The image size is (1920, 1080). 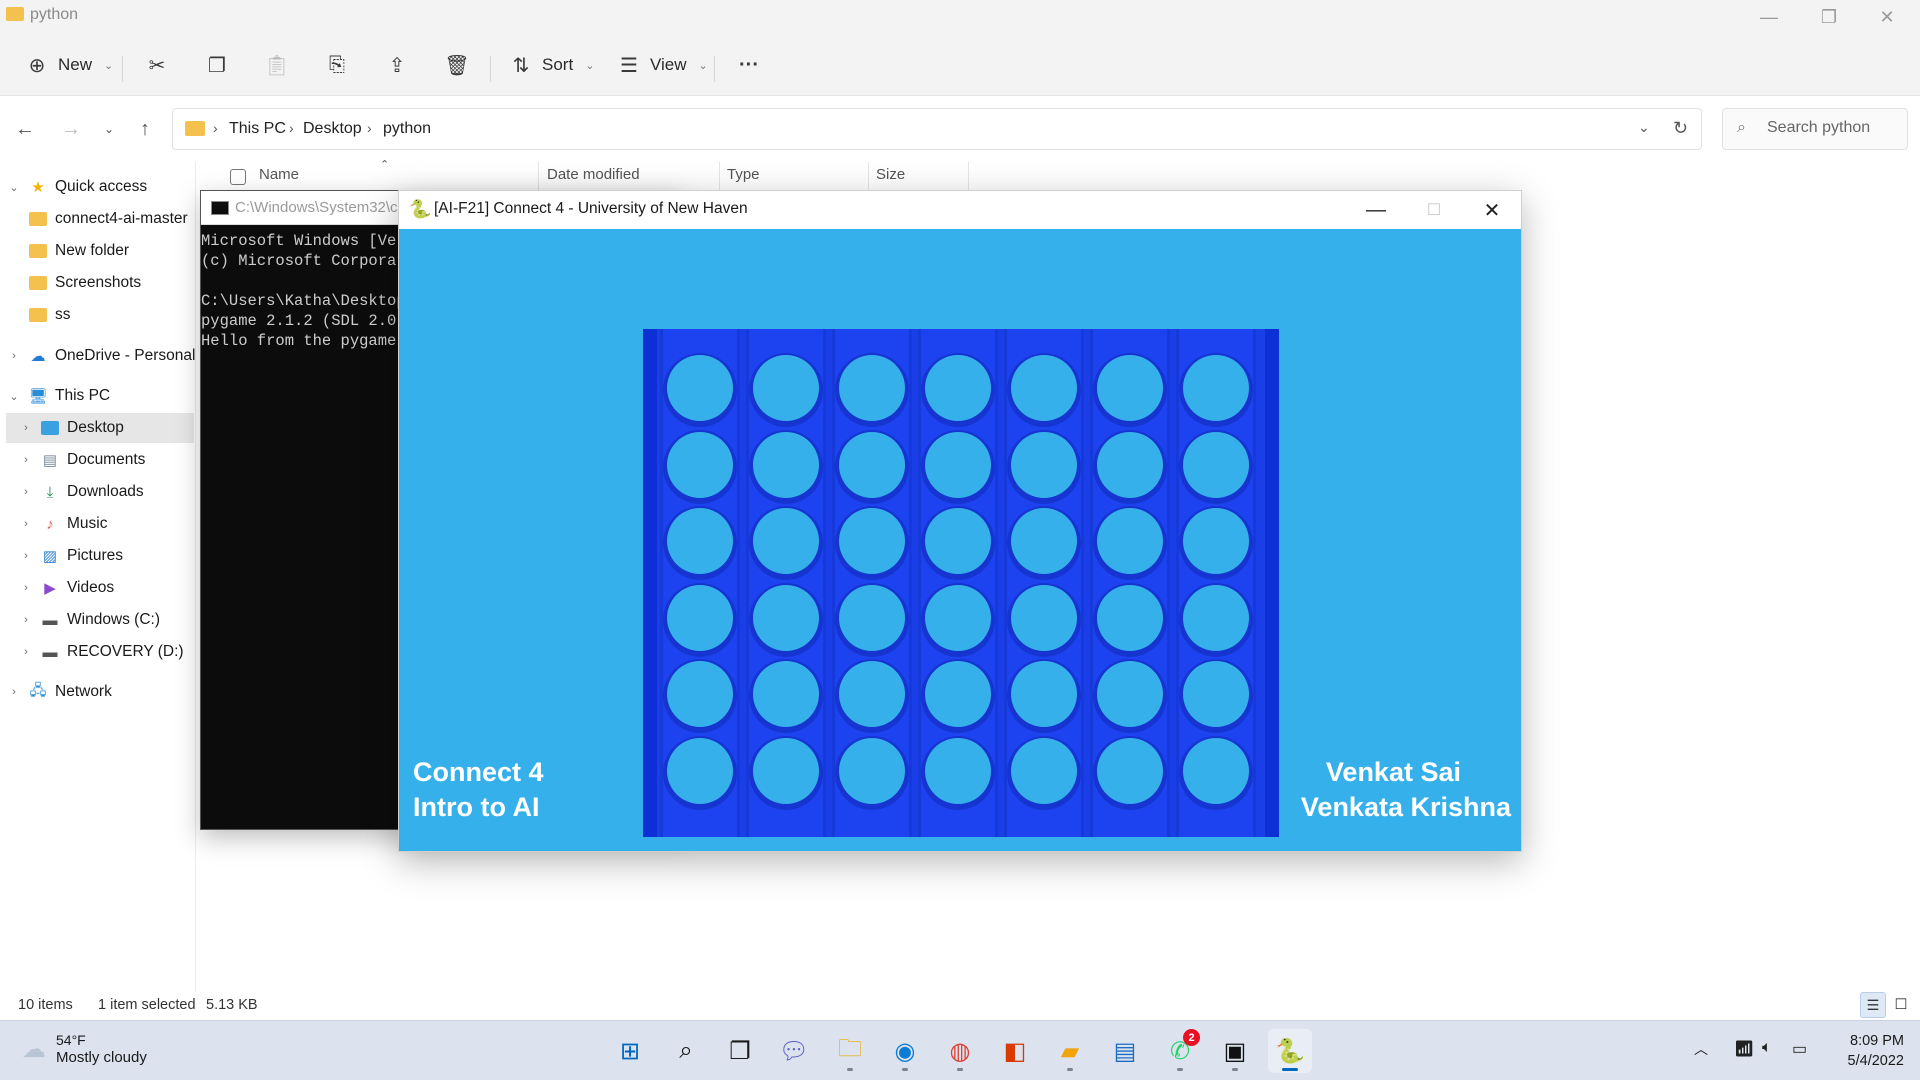 What do you see at coordinates (116, 588) in the screenshot?
I see `sidebar-item-videos: › ▶ Videos` at bounding box center [116, 588].